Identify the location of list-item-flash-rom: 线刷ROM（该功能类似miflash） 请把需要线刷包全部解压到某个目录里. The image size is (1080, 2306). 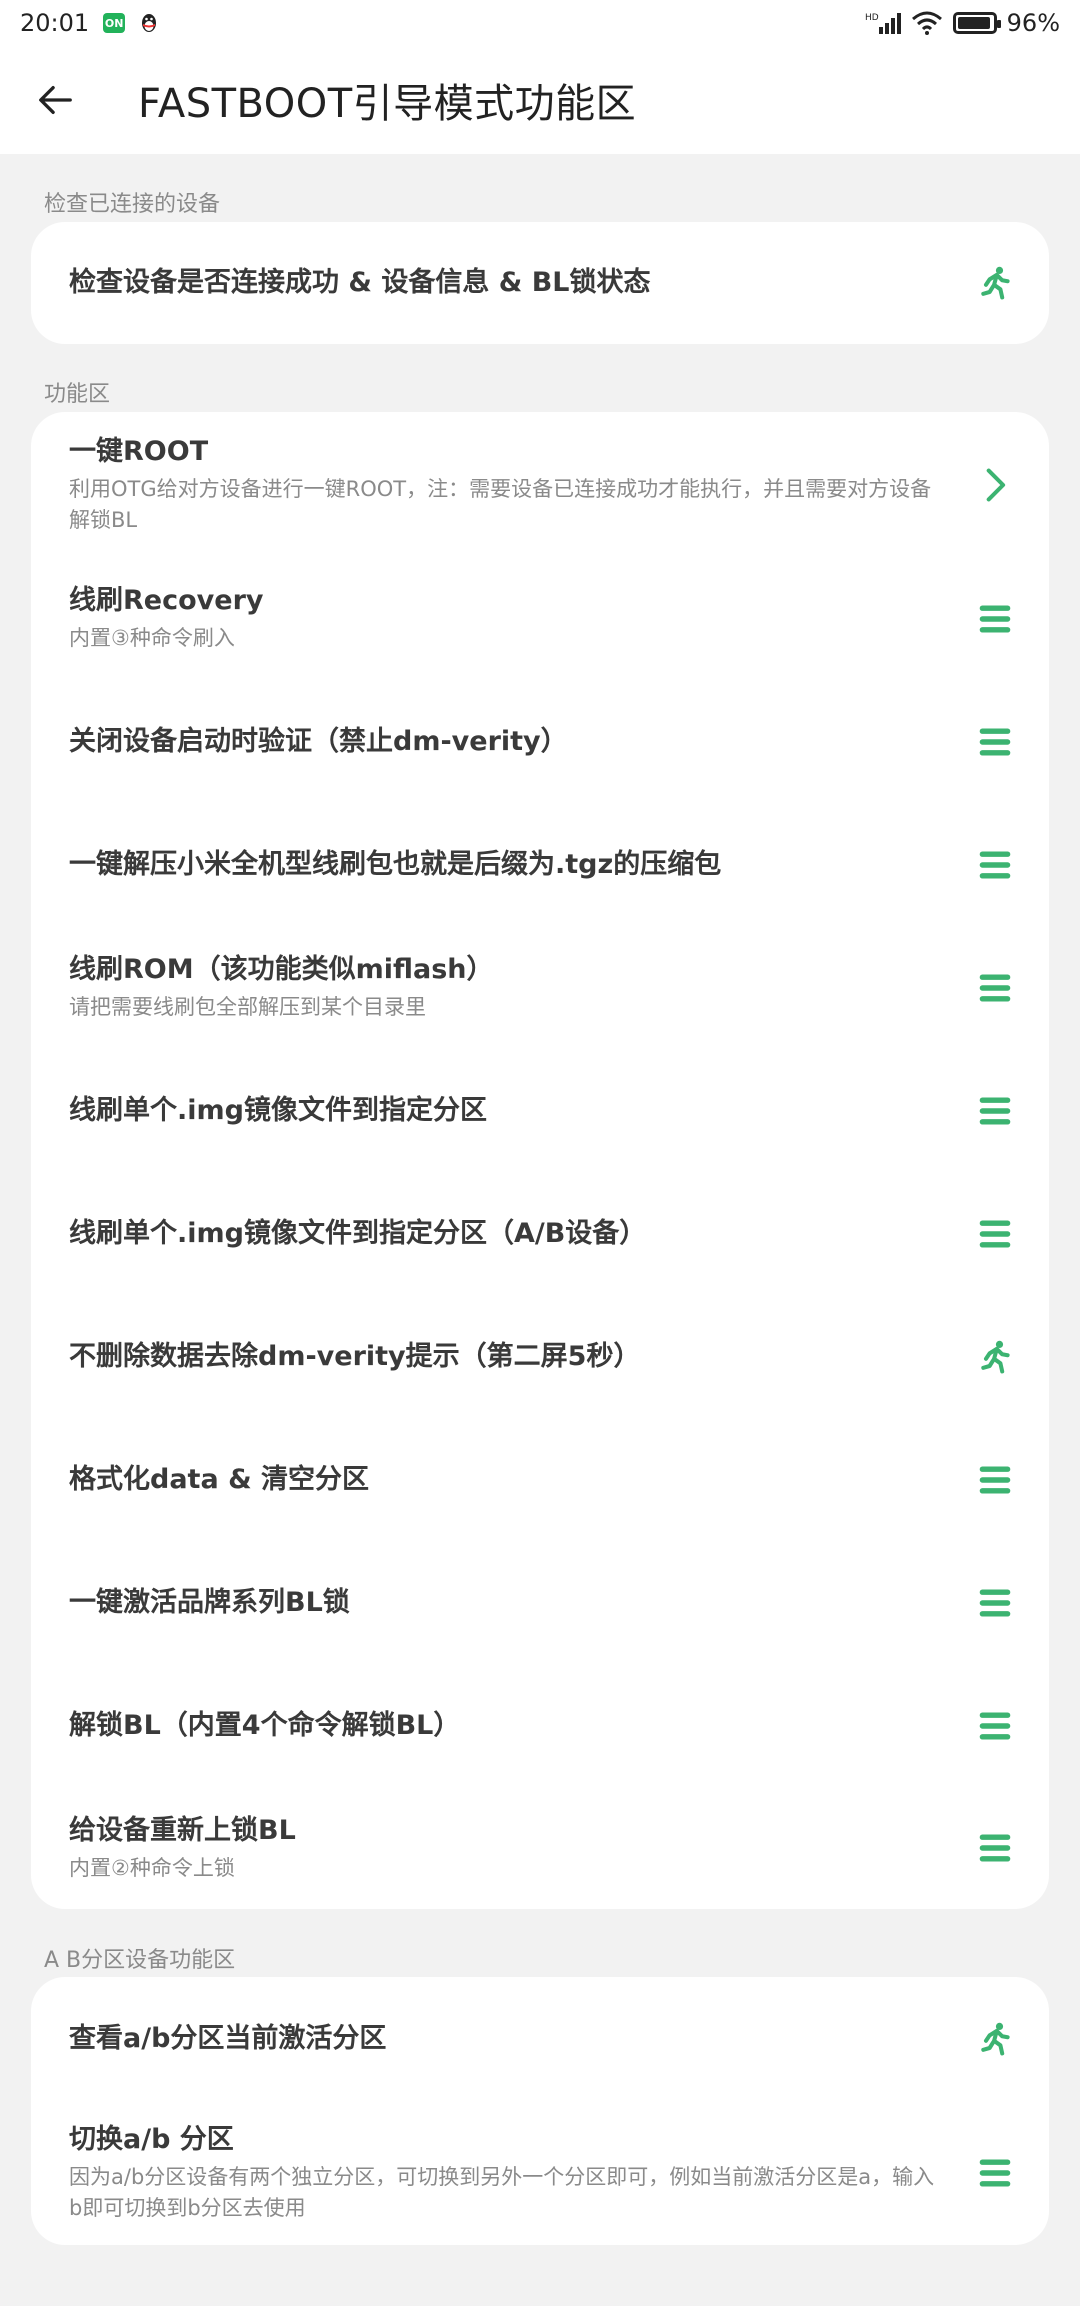
(540, 987).